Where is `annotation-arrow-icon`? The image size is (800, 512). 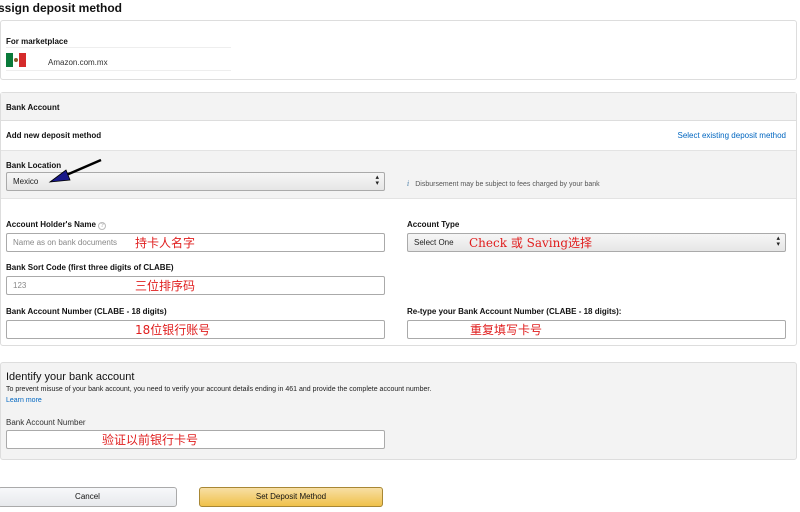 annotation-arrow-icon is located at coordinates (75, 170).